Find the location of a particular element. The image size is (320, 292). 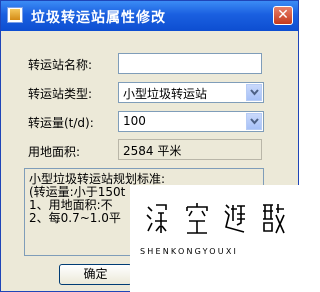

station-type-label: 转运站类型: is located at coordinates (60, 94).